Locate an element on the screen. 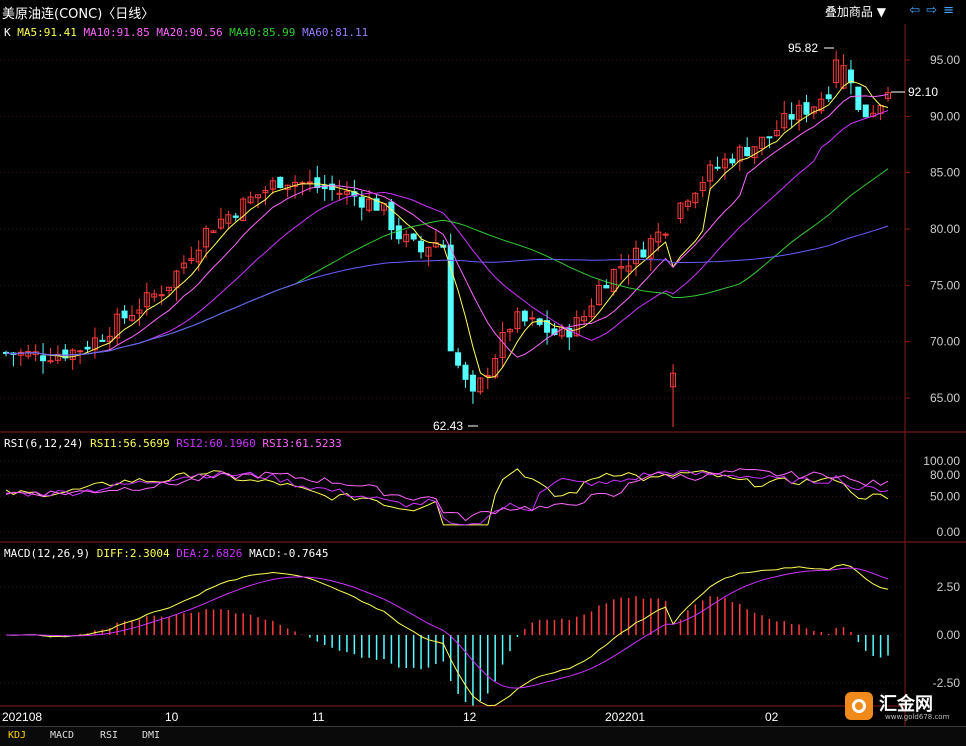 This screenshot has width=966, height=746. price-tick-label: 85.00 is located at coordinates (945, 173).